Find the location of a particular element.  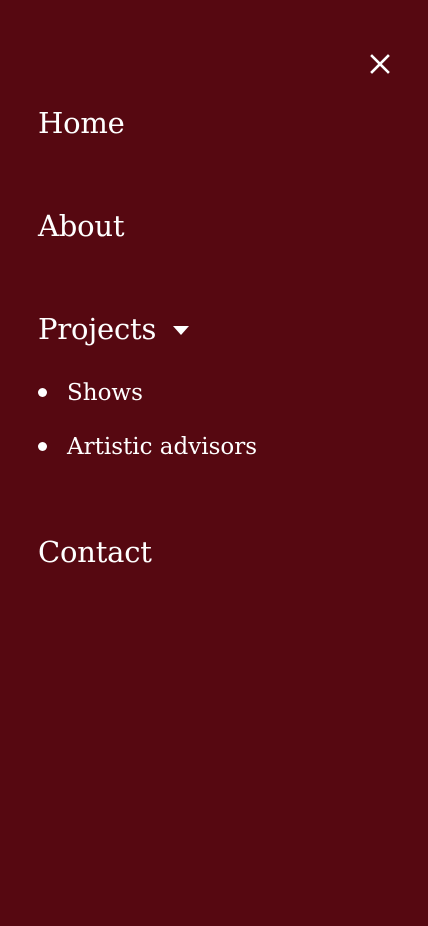

submenu-item-shows: Shows is located at coordinates (147, 393).